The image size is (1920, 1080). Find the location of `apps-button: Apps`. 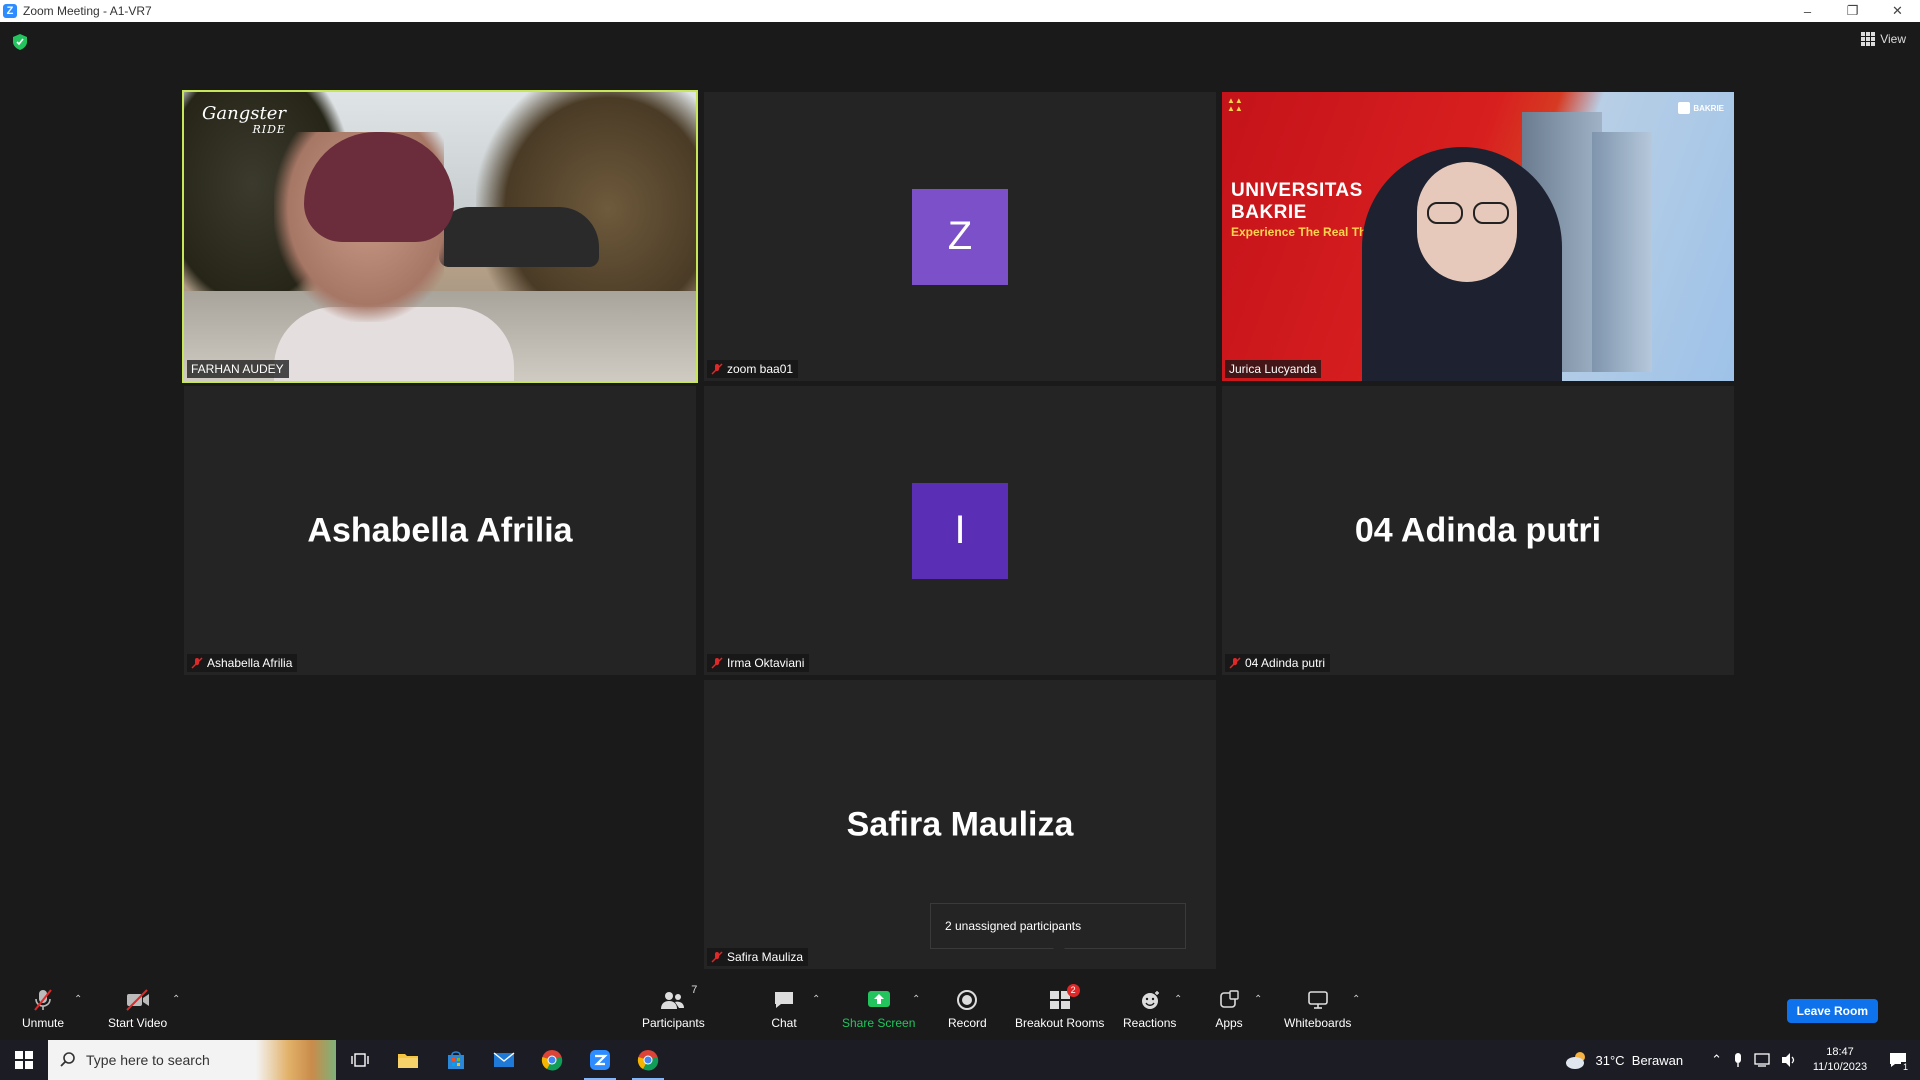

apps-button: Apps is located at coordinates (1229, 1009).